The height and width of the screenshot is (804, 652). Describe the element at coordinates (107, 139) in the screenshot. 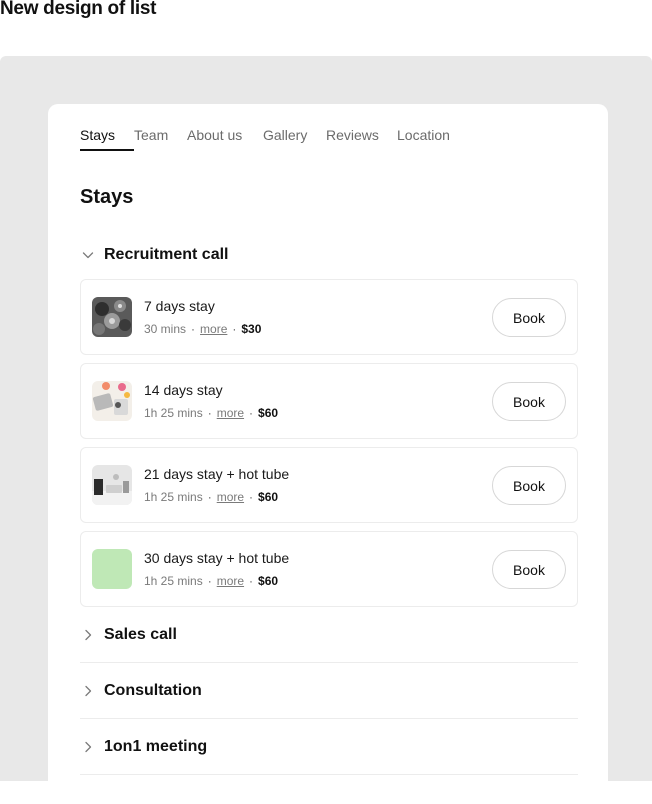

I see `tab-stays: Stays` at that location.